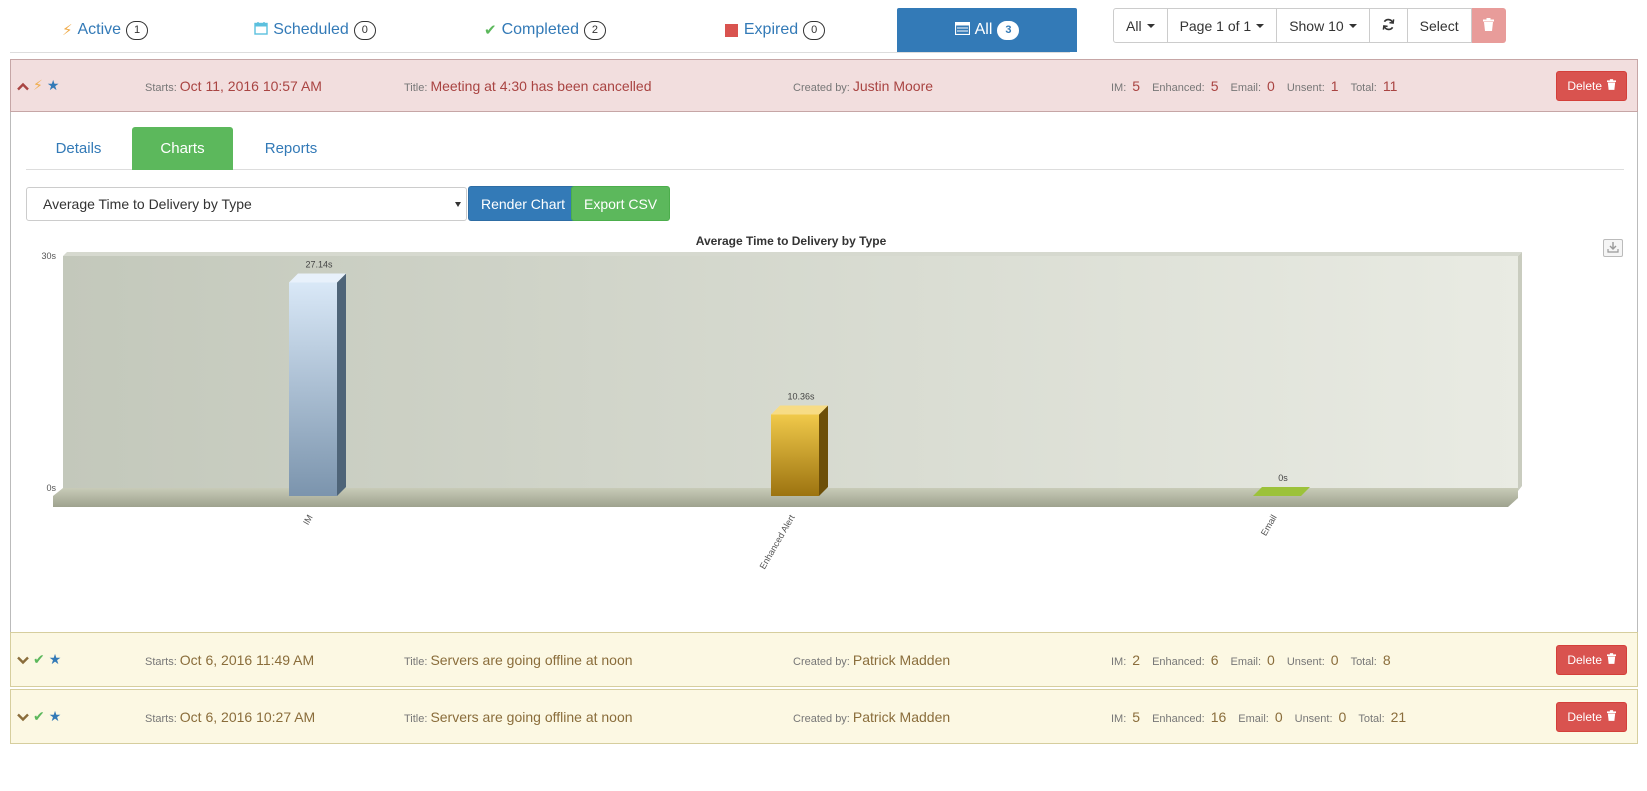  I want to click on tab-details: Details, so click(78, 148).